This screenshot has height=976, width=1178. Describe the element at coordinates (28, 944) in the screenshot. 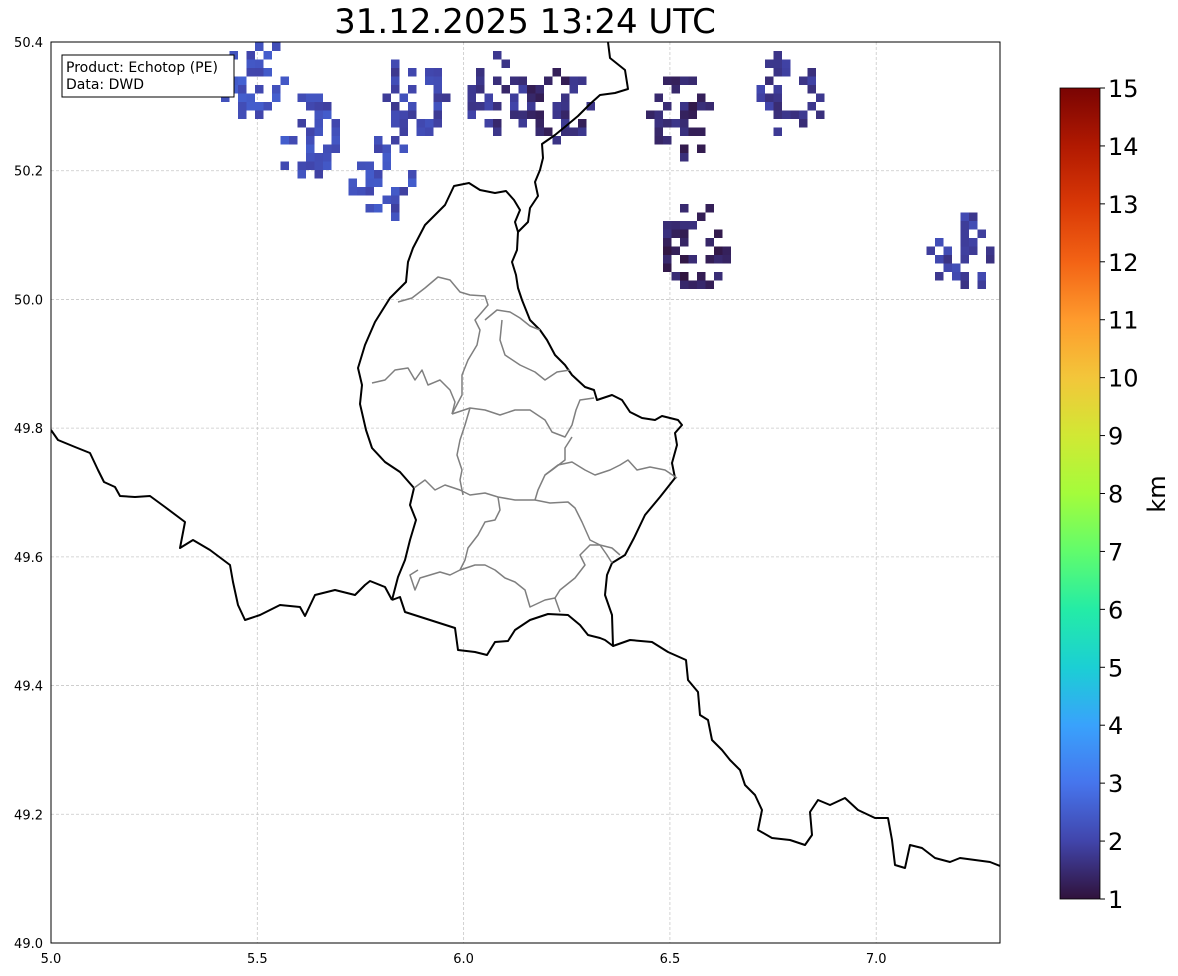

I see `y-tick-label: 49.0` at that location.